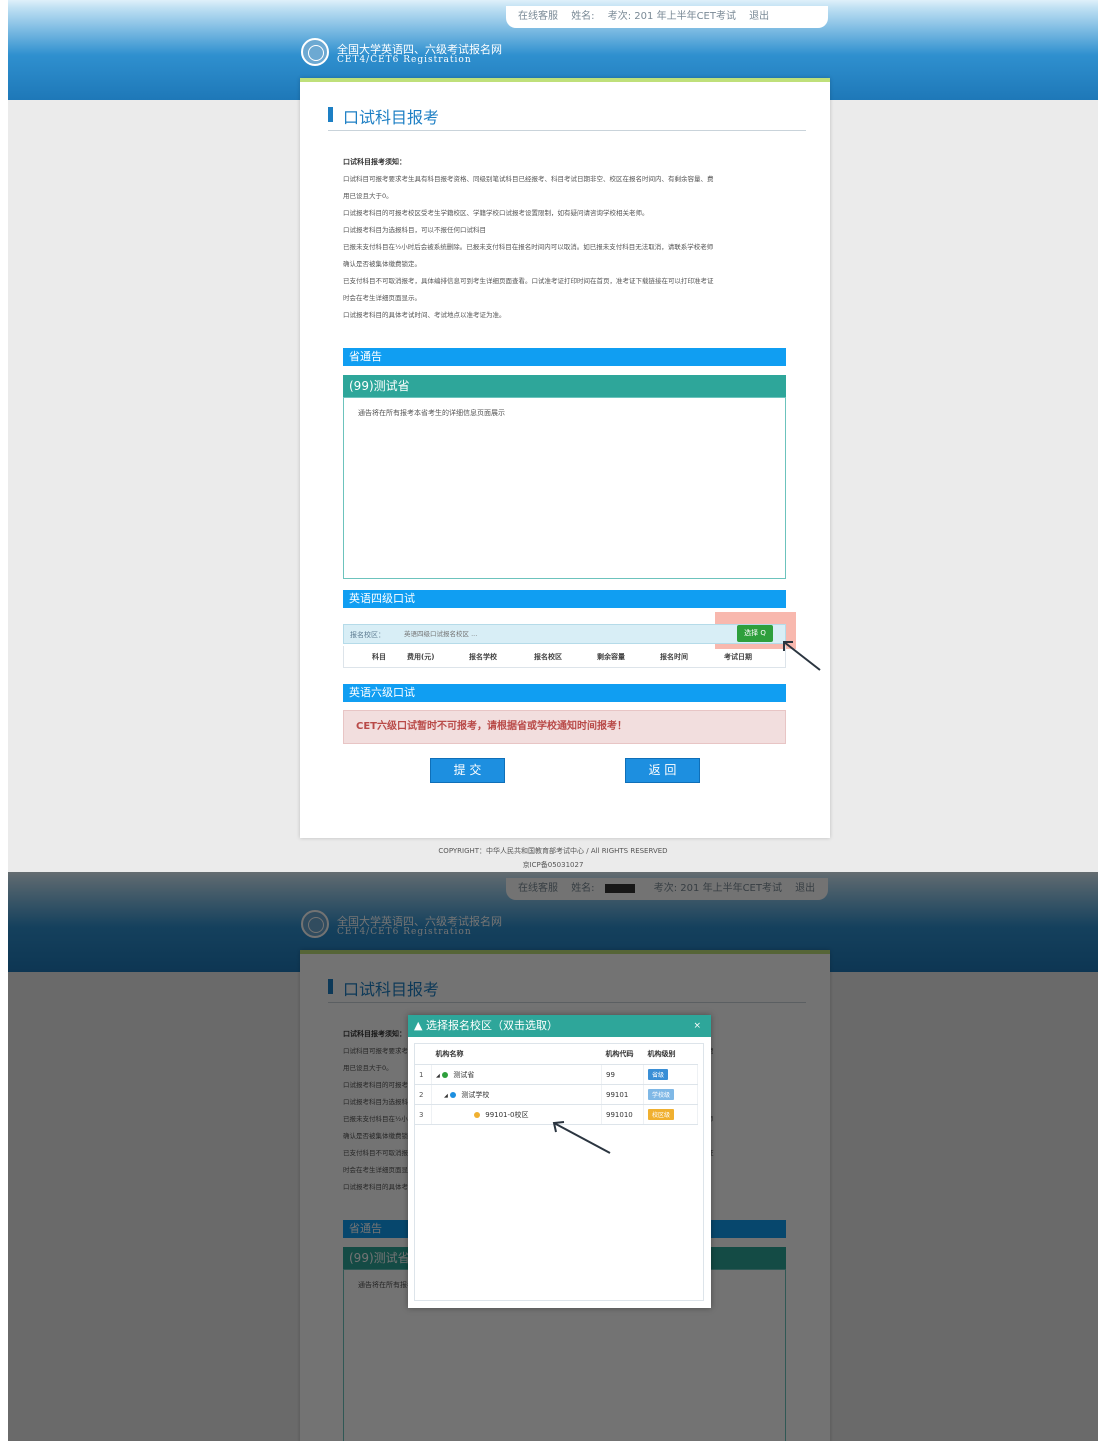  What do you see at coordinates (382, 298) in the screenshot?
I see `notice-line: 时会在考生详细页面显示。` at bounding box center [382, 298].